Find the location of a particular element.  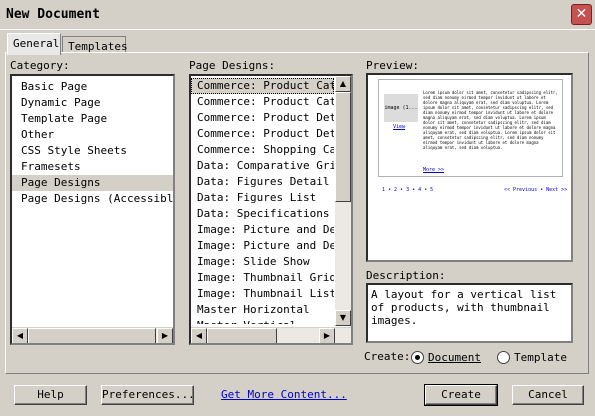

page-design-item: Commerce: Shopping Cart is located at coordinates (262, 150).